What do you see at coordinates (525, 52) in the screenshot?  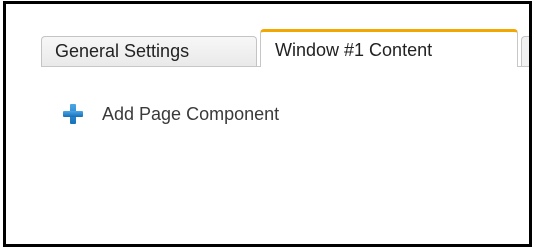 I see `tab-overflow-edge` at bounding box center [525, 52].